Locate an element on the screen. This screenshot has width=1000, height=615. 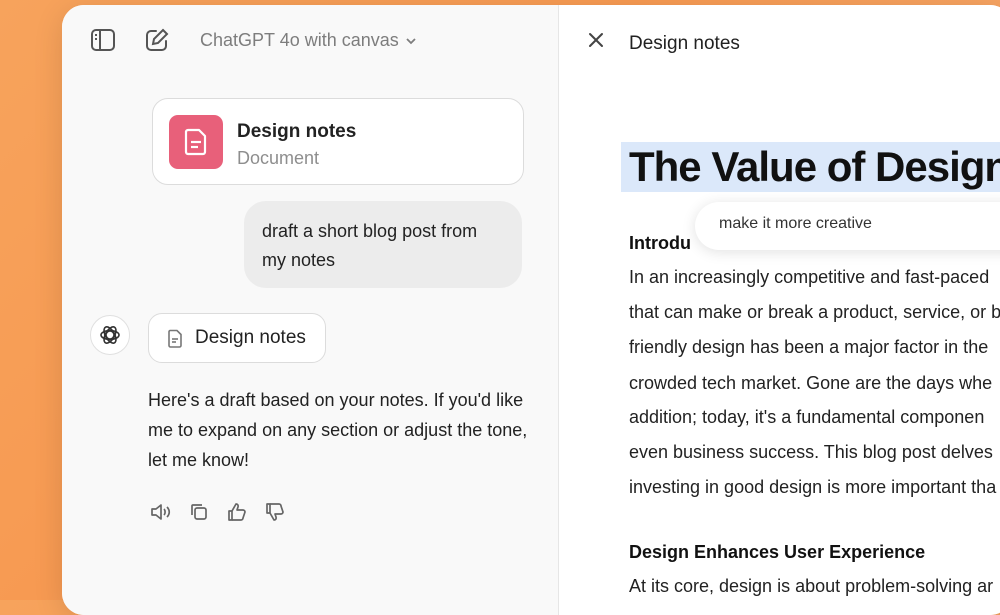
read-aloud-icon is located at coordinates (161, 512).